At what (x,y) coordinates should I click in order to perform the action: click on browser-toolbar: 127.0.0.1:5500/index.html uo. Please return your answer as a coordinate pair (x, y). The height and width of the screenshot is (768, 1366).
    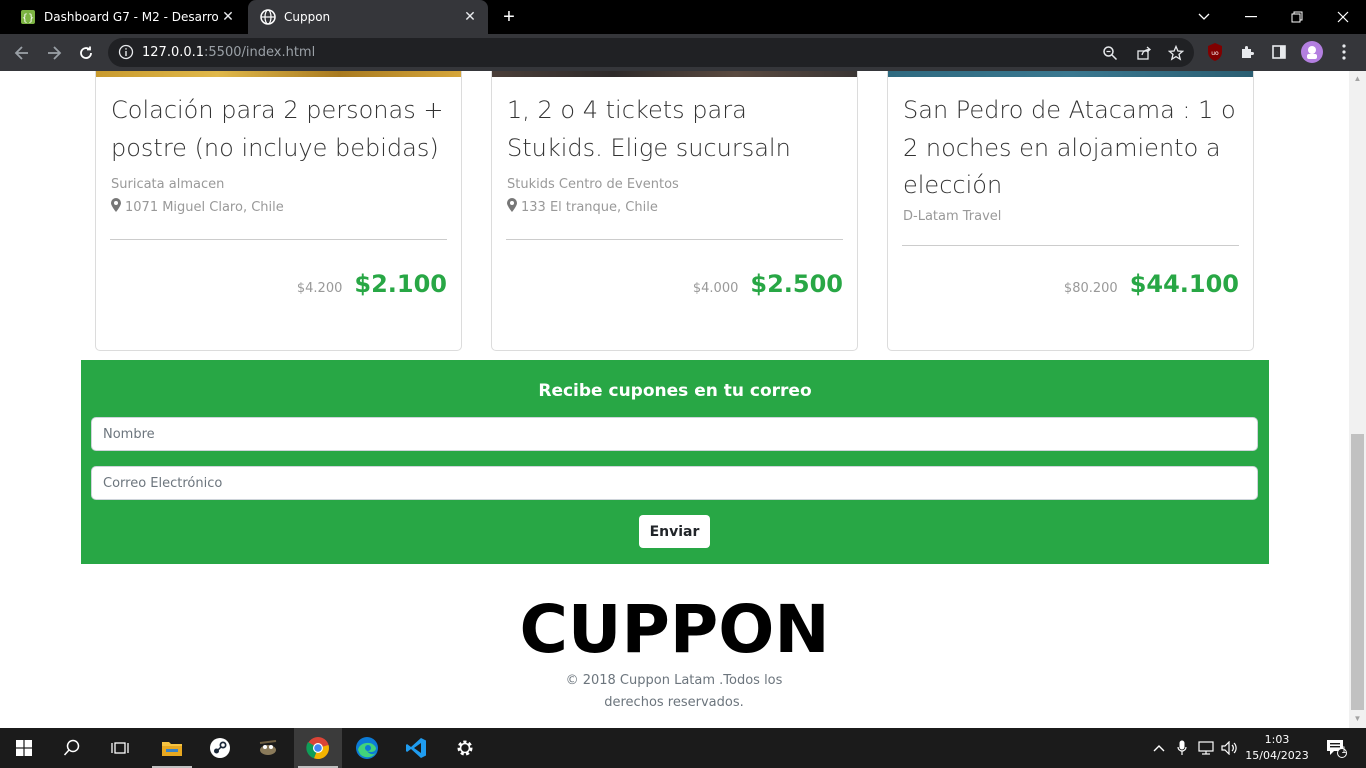
    Looking at the image, I should click on (683, 52).